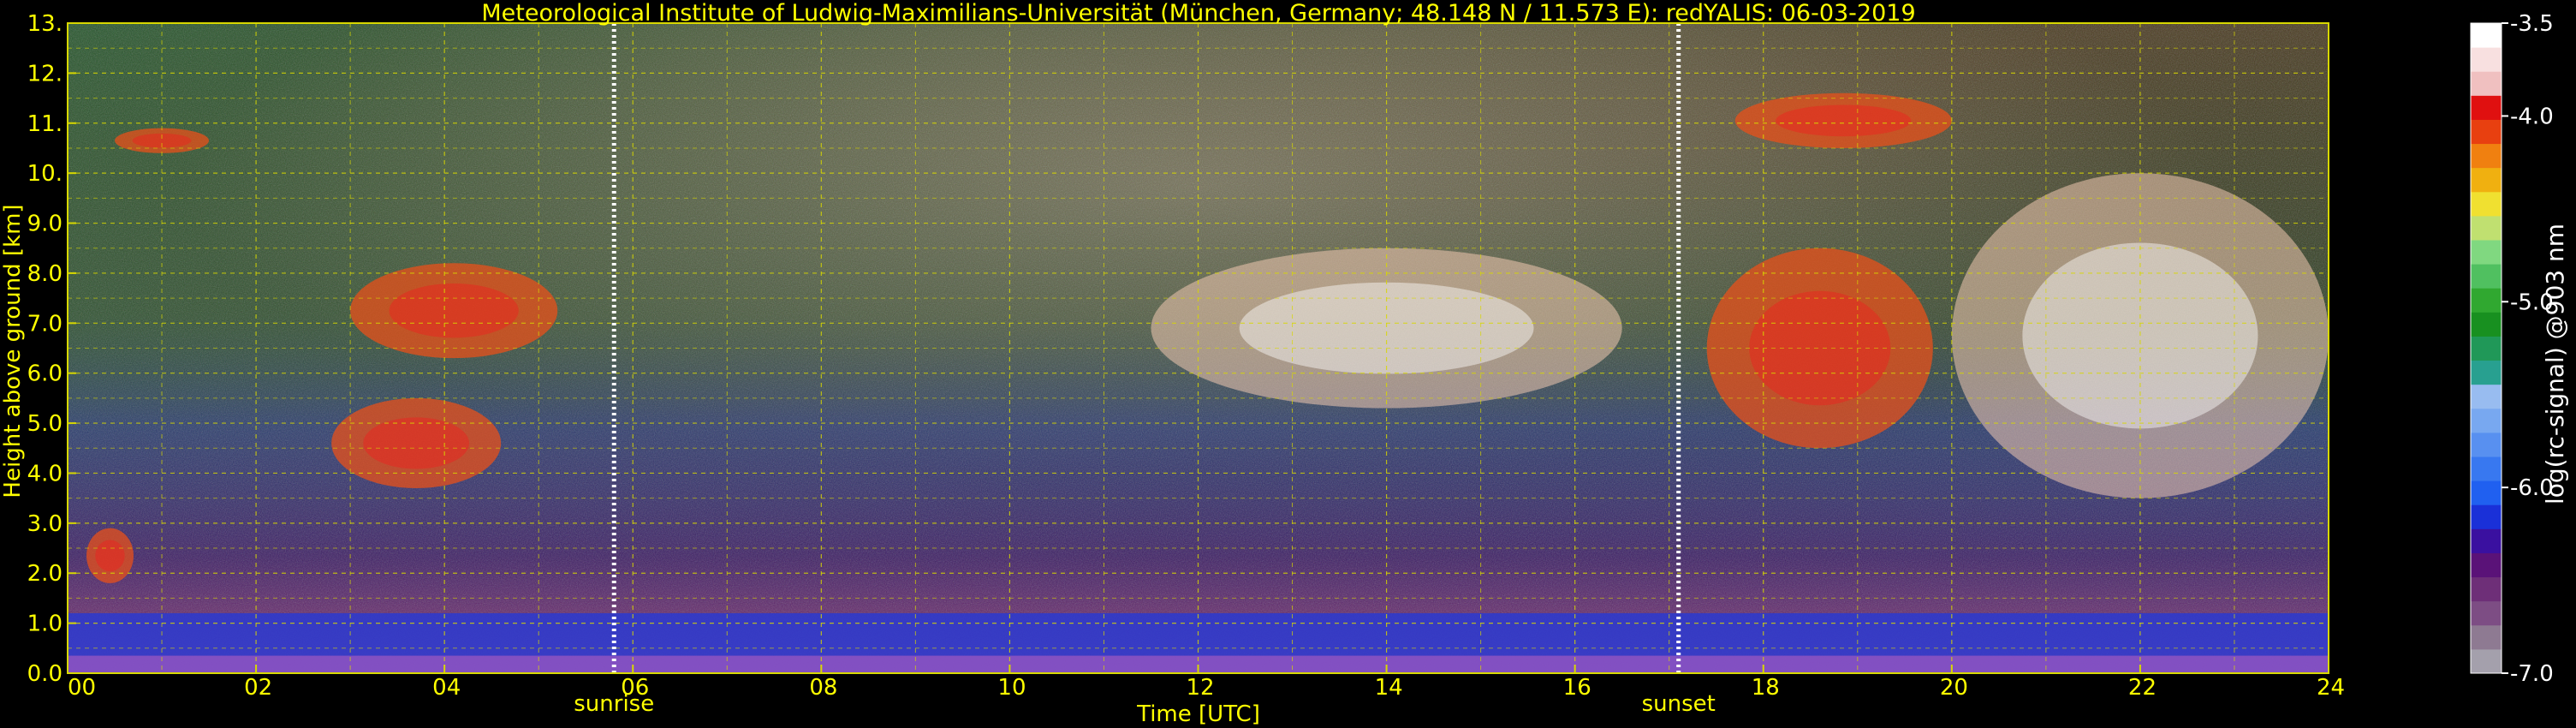  I want to click on y-tick-label: 2.0, so click(44, 574).